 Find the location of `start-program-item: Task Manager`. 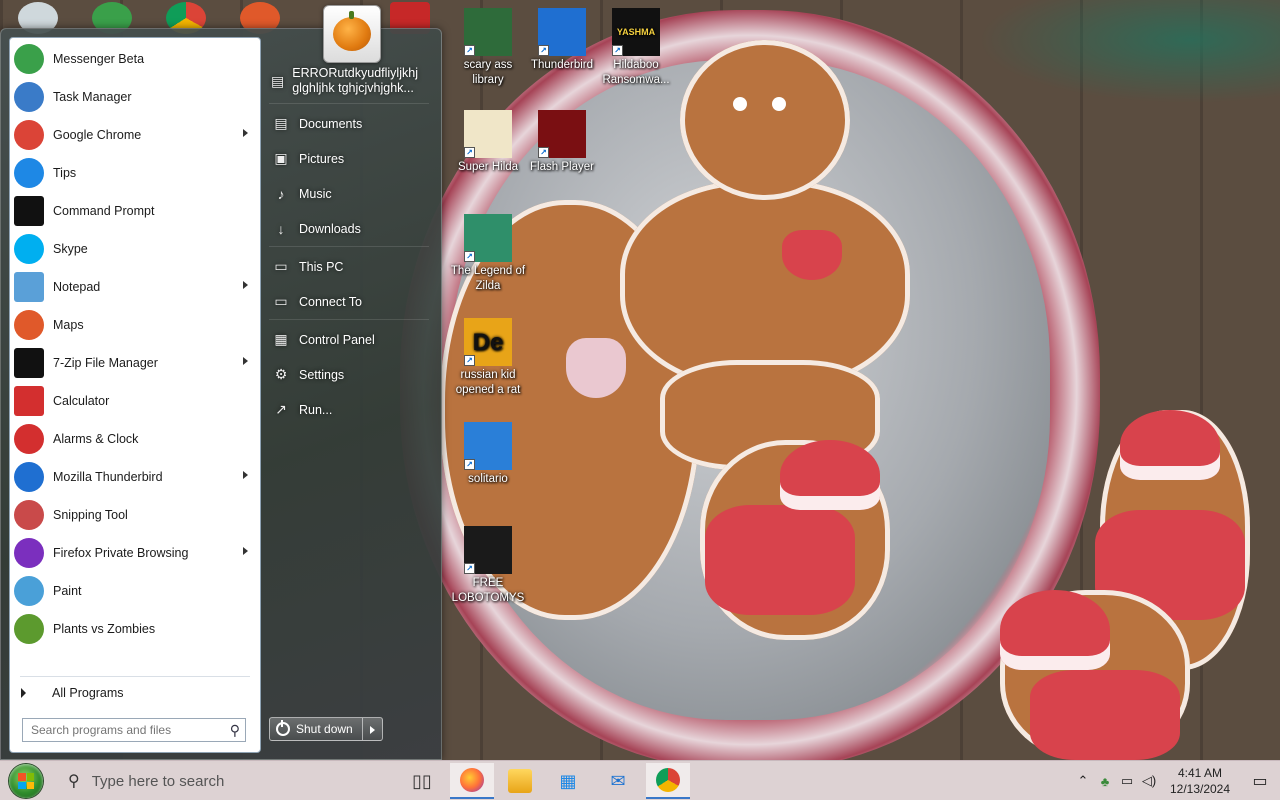

start-program-item: Task Manager is located at coordinates (135, 97).